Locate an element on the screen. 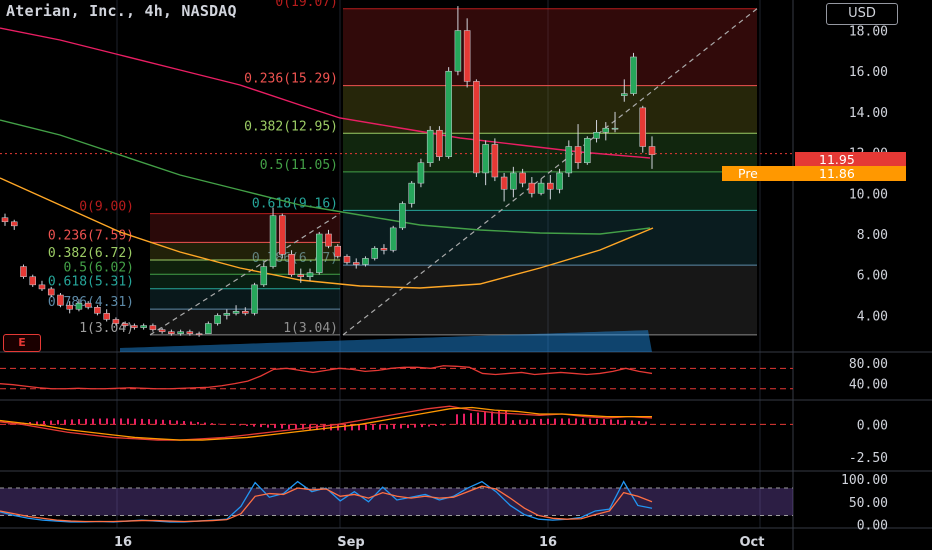 The width and height of the screenshot is (932, 550). fib-level-label-left: 0.236(7.59) is located at coordinates (91, 235).